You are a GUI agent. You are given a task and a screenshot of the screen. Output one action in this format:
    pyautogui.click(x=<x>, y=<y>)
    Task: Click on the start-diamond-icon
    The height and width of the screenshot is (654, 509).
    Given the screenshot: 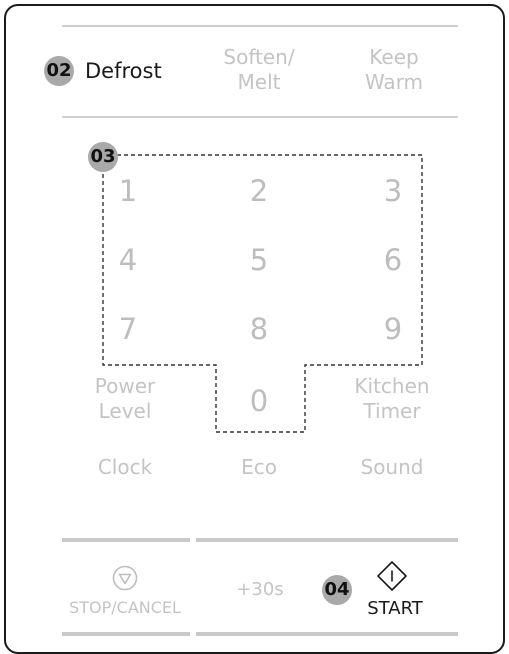 What is the action you would take?
    pyautogui.click(x=392, y=576)
    